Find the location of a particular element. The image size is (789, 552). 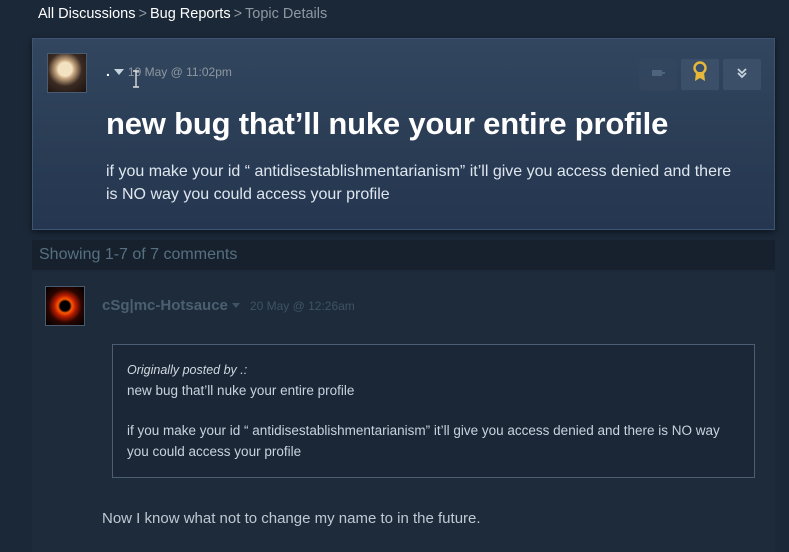

topic-title: new bug that’ll nuke your entire profile is located at coordinates (387, 123).